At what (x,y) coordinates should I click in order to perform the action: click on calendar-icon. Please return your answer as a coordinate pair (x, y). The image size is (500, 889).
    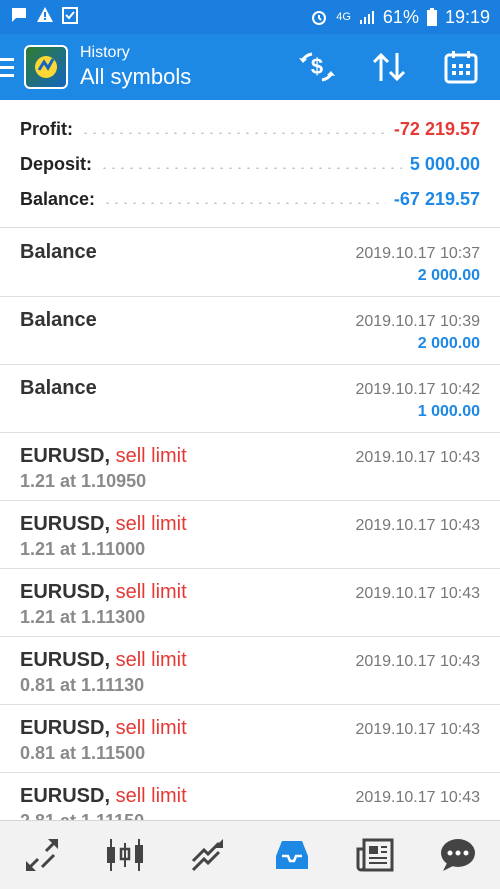
    Looking at the image, I should click on (461, 67).